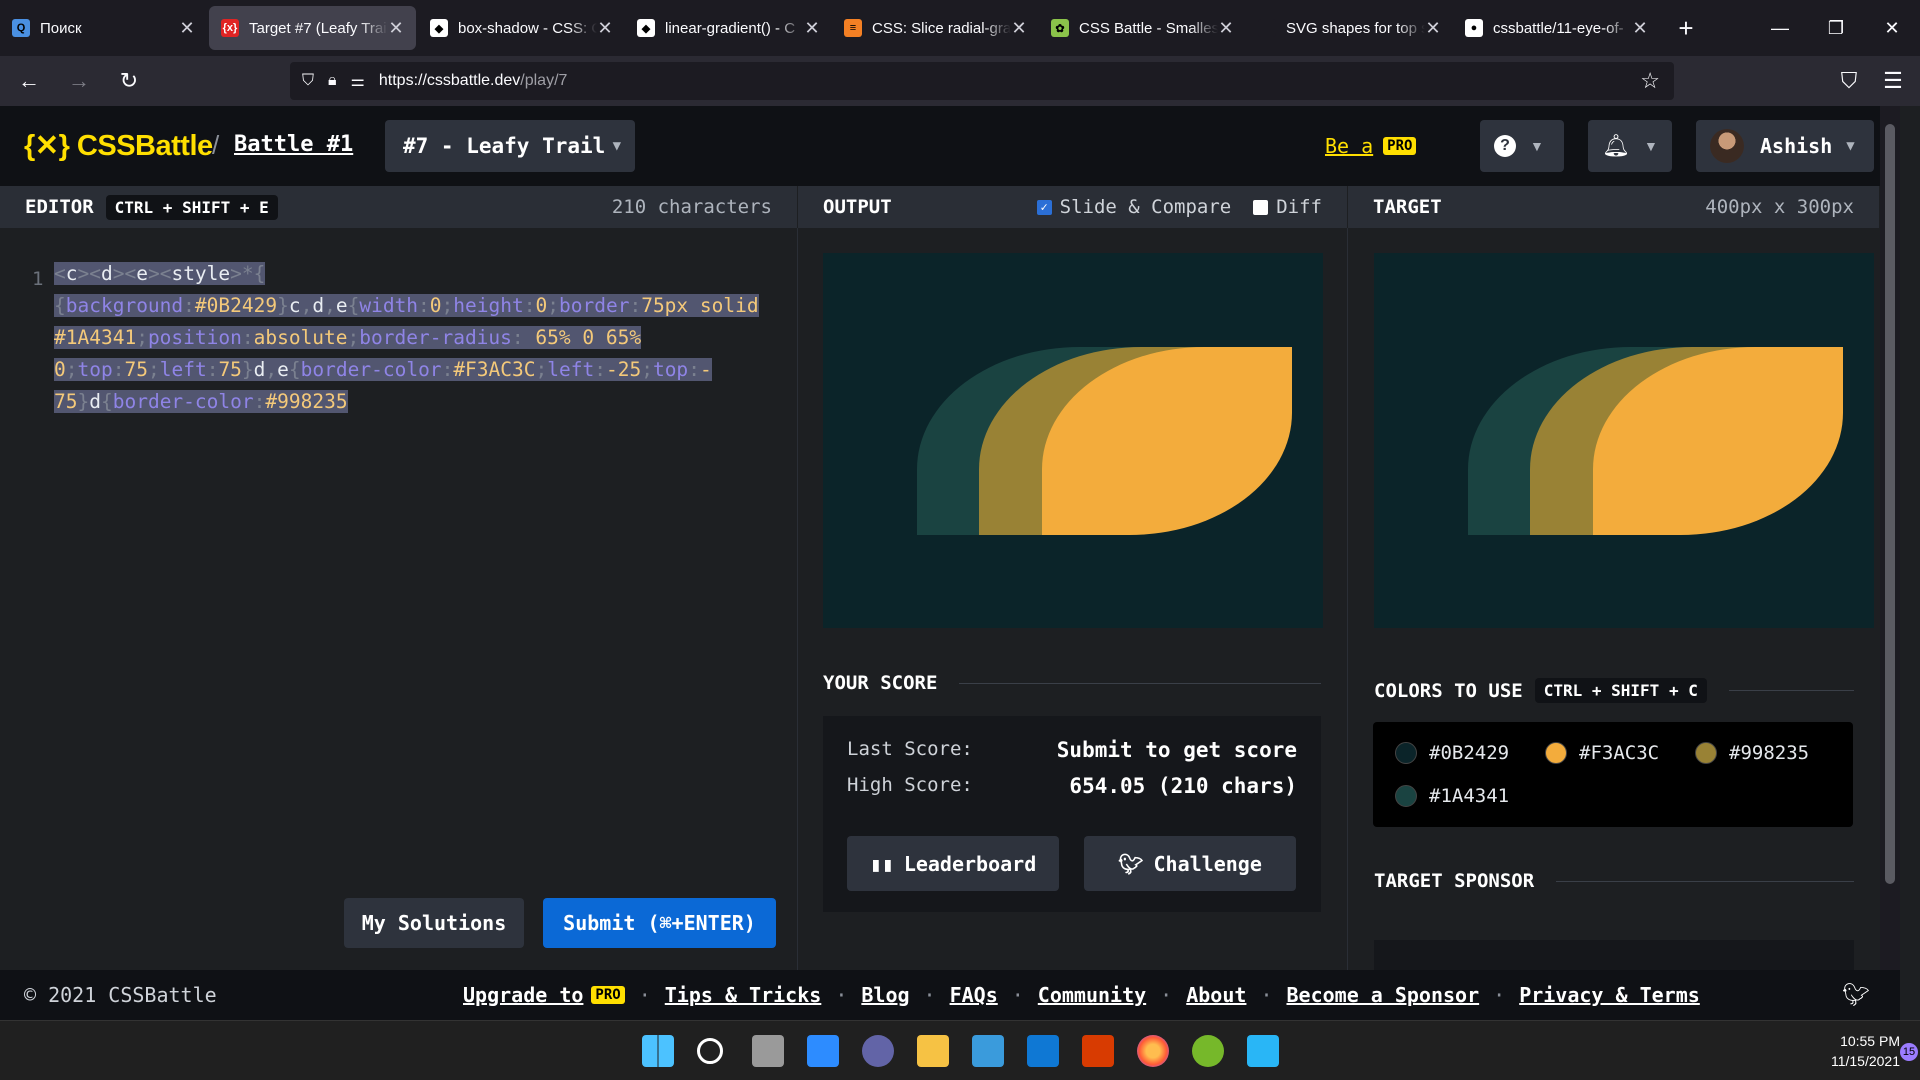  What do you see at coordinates (1613, 774) in the screenshot?
I see `colors-box: #0B2429 #F3AC3C #998235 #1A4341` at bounding box center [1613, 774].